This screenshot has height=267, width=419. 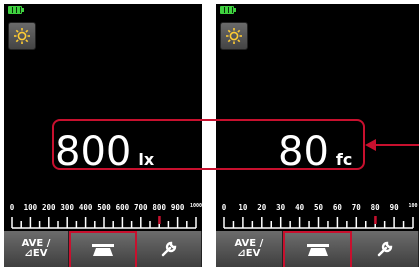 What do you see at coordinates (344, 159) in the screenshot?
I see `reading-unit: fc` at bounding box center [344, 159].